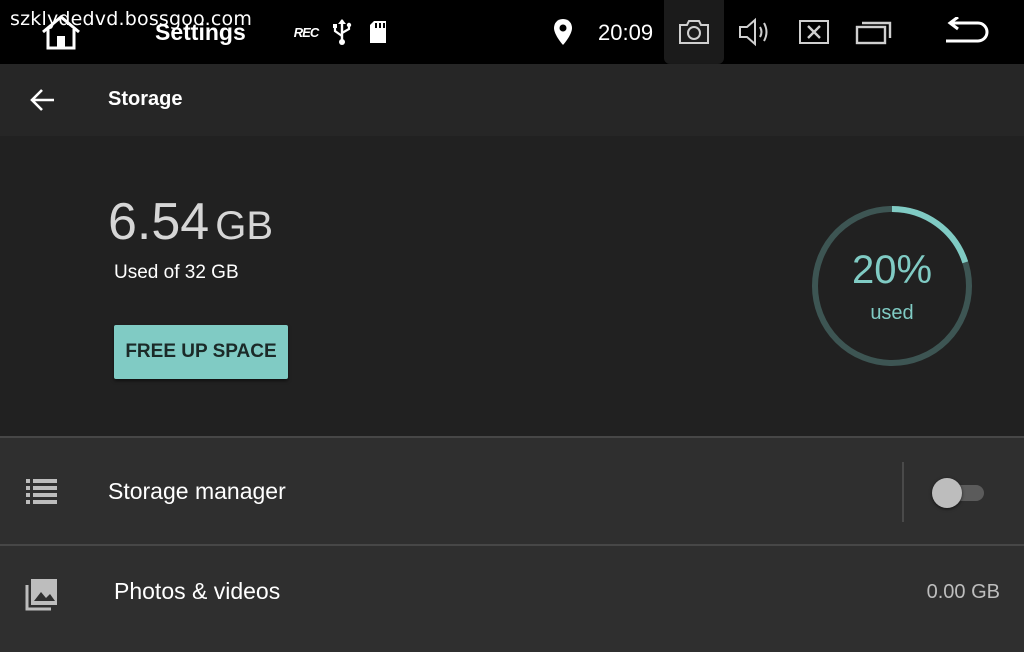 The height and width of the screenshot is (652, 1024). What do you see at coordinates (201, 352) in the screenshot?
I see `free-up-space-button: FREE UP SPACE` at bounding box center [201, 352].